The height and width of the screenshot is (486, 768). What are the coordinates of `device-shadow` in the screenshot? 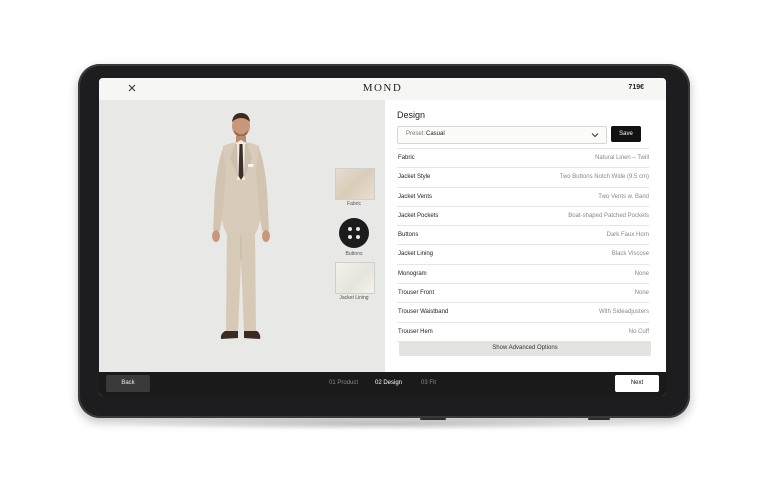 It's located at (380, 424).